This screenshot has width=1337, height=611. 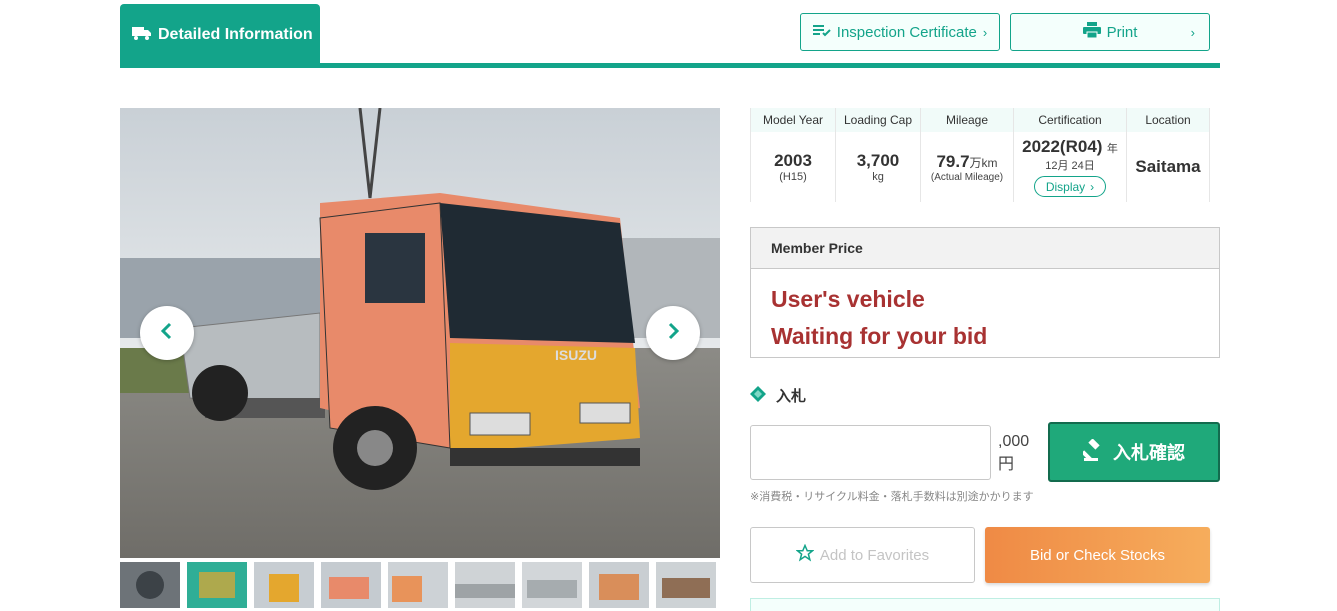 I want to click on spec-value: 79.7, so click(x=953, y=161).